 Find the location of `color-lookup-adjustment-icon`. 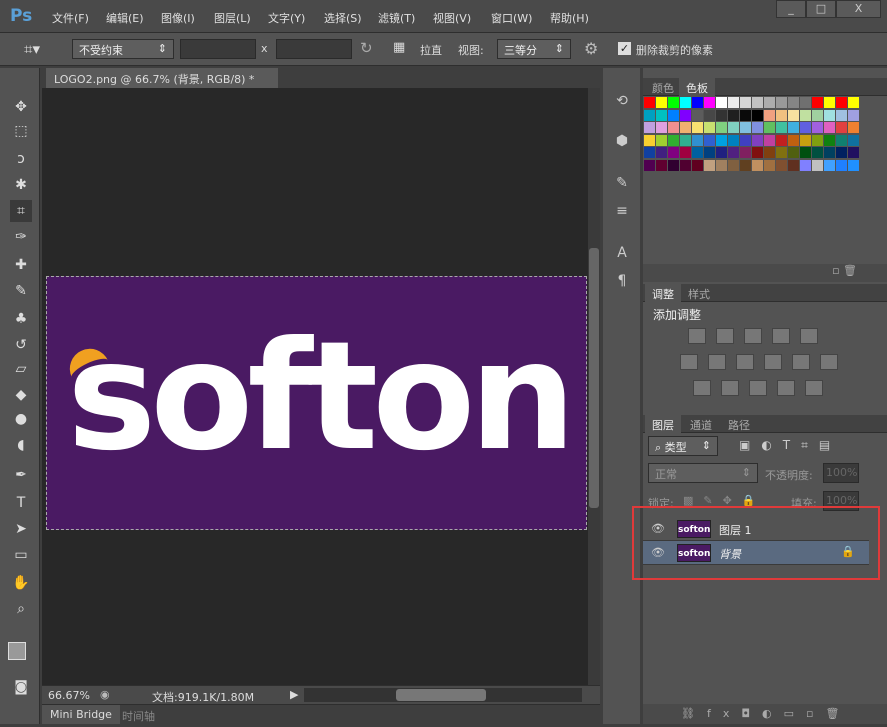

color-lookup-adjustment-icon is located at coordinates (829, 362).